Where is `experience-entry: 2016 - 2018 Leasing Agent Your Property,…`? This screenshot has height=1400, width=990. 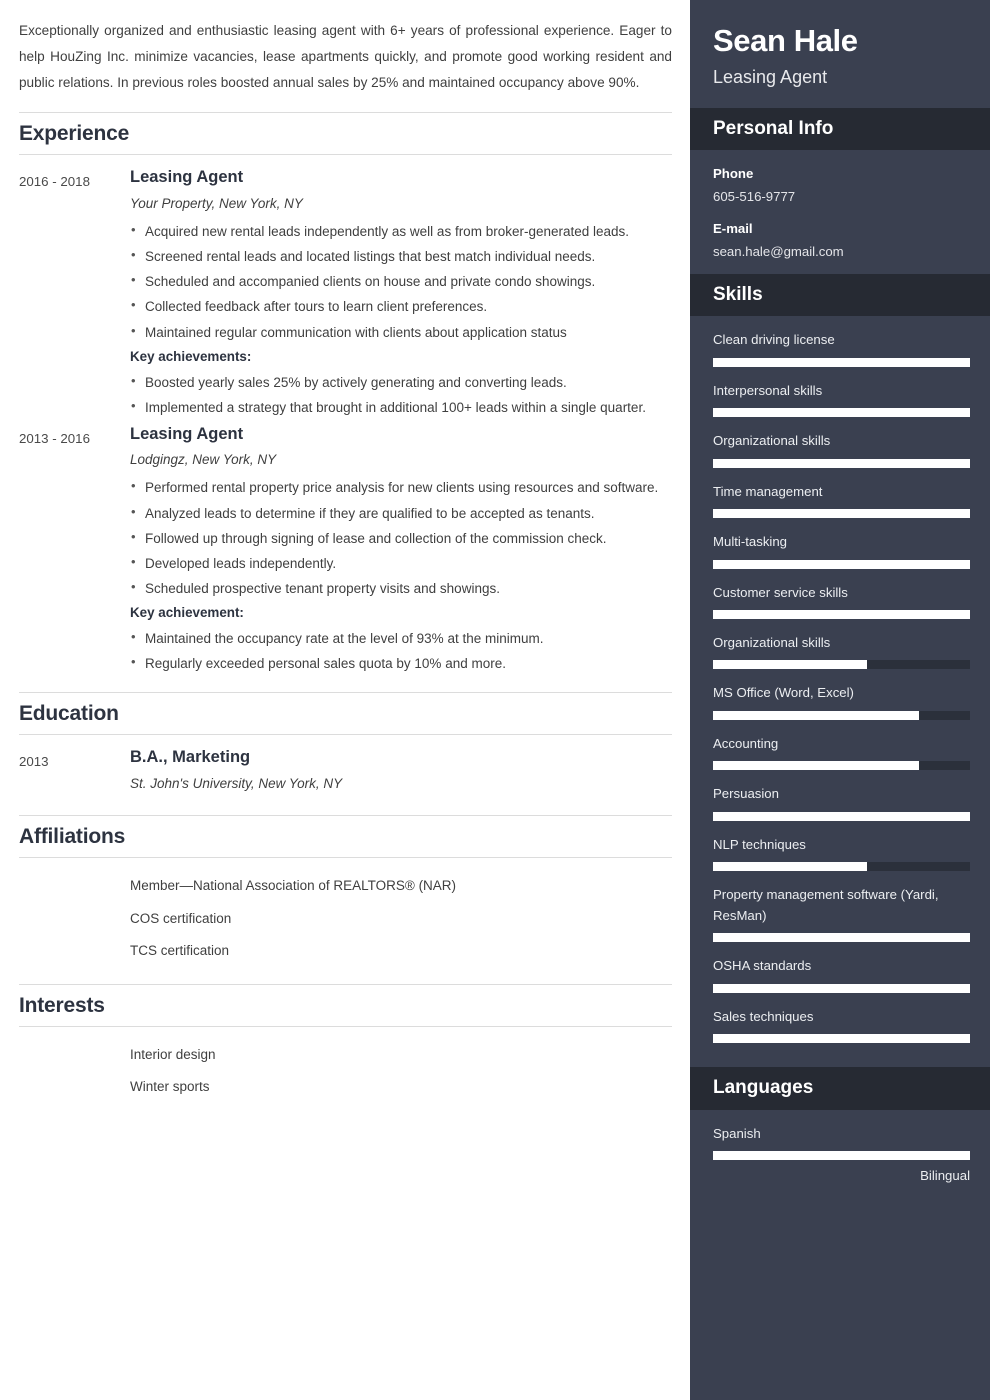
experience-entry: 2016 - 2018 Leasing Agent Your Property,… is located at coordinates (345, 293).